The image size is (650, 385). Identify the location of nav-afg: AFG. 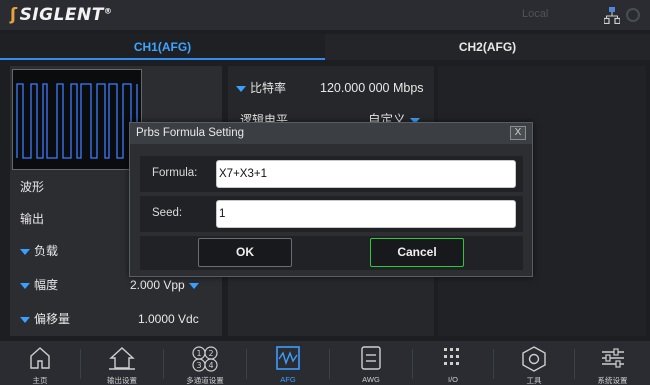
(288, 363).